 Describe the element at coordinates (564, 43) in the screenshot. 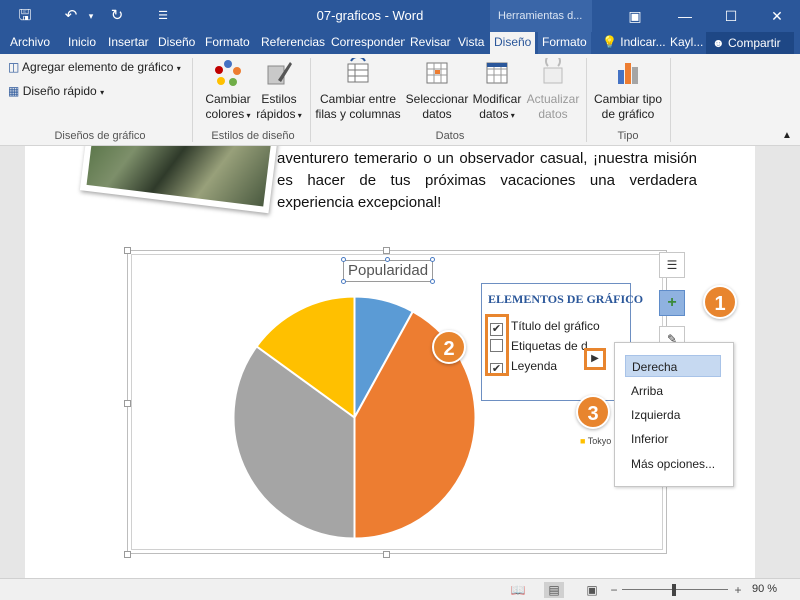

I see `tab-chart-formato: Formato` at that location.